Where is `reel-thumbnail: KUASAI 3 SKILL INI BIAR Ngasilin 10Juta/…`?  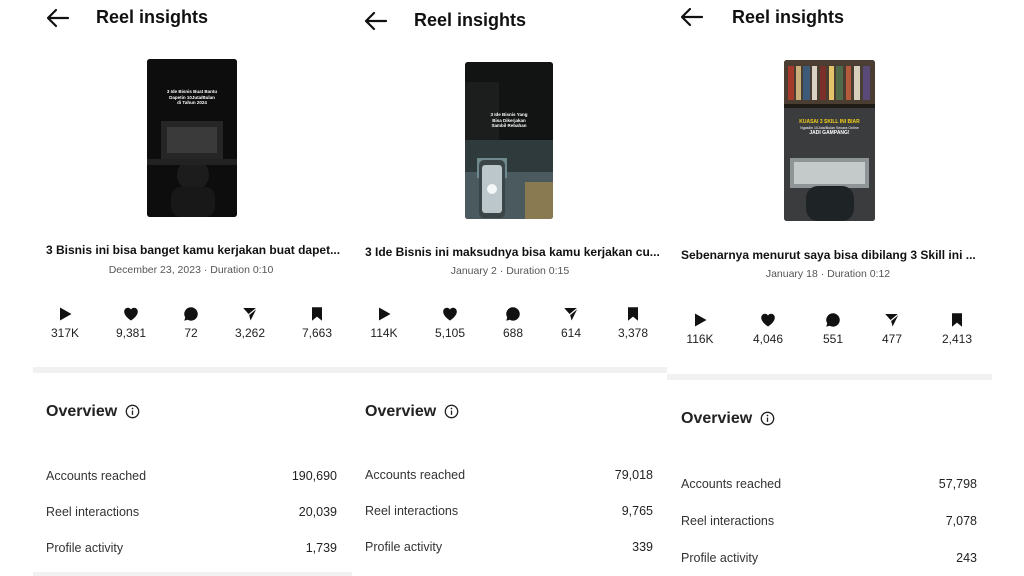 reel-thumbnail: KUASAI 3 SKILL INI BIAR Ngasilin 10Juta/… is located at coordinates (829, 140).